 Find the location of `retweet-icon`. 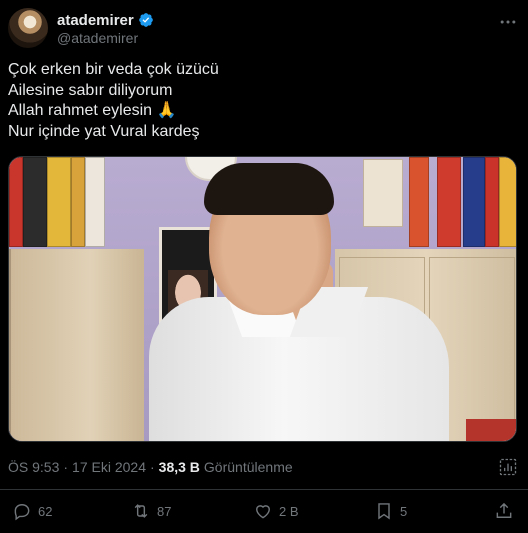

retweet-icon is located at coordinates (141, 511).